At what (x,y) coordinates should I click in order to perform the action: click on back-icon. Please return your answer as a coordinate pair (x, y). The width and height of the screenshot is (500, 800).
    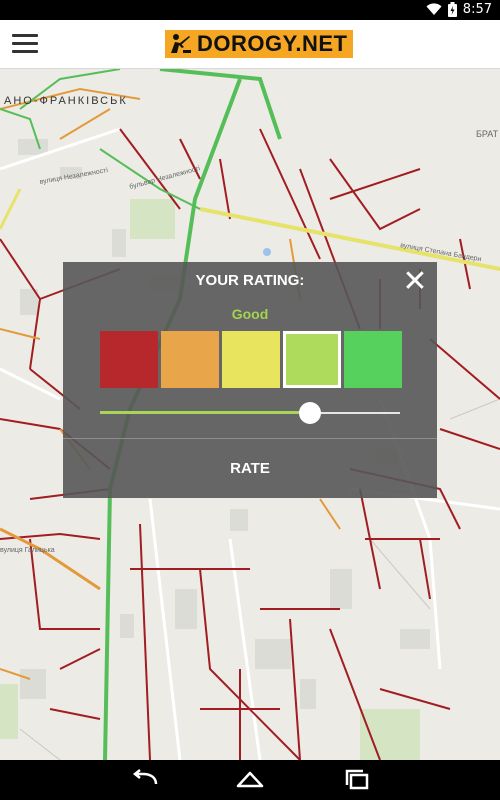
    Looking at the image, I should click on (145, 780).